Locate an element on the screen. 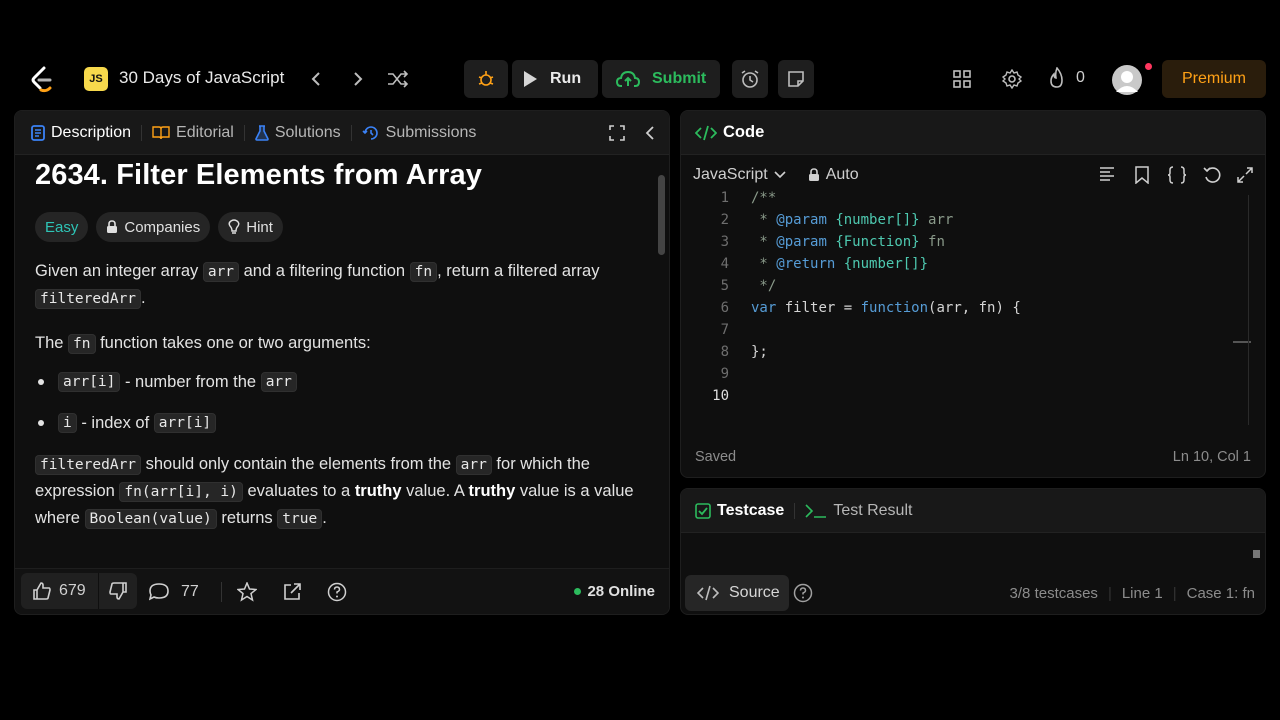 This screenshot has height=720, width=1280. online-dot is located at coordinates (578, 591).